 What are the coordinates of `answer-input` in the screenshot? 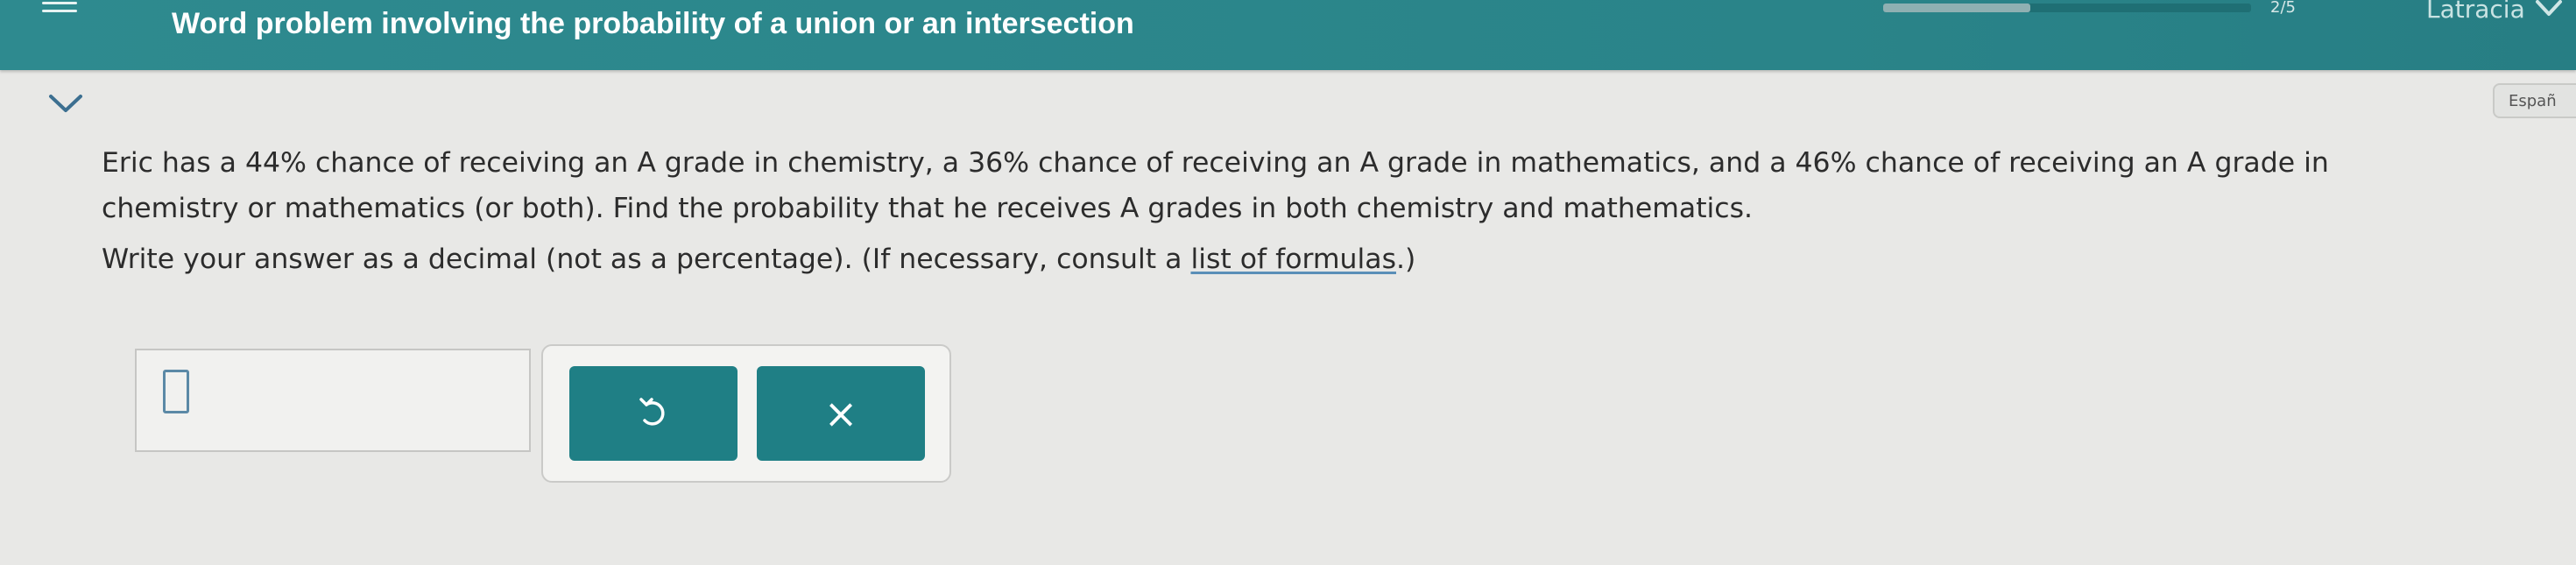 It's located at (333, 400).